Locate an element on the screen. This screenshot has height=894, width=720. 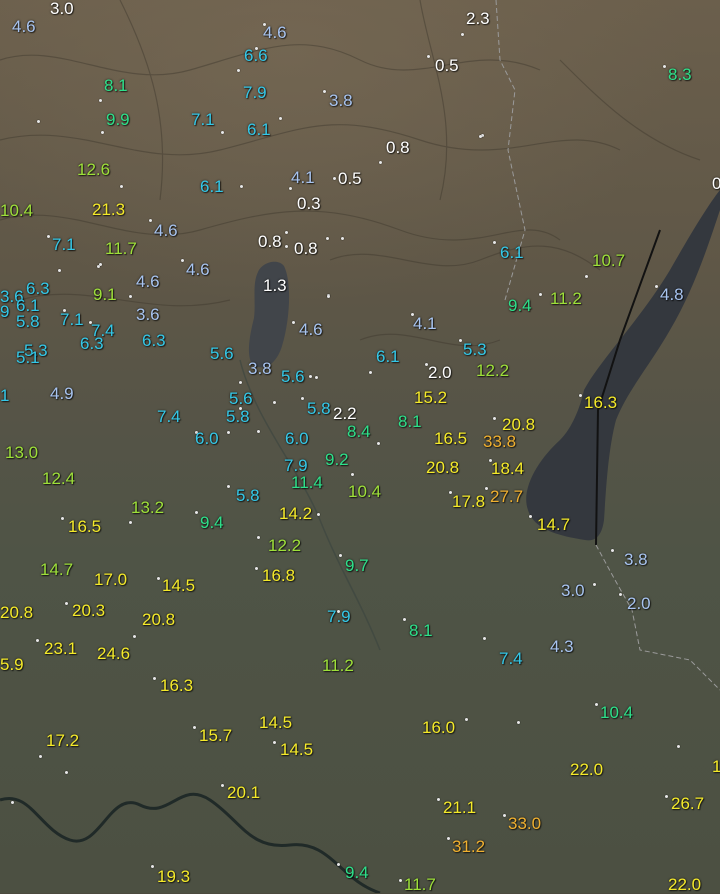
station-value-label: 4.1 is located at coordinates (425, 323).